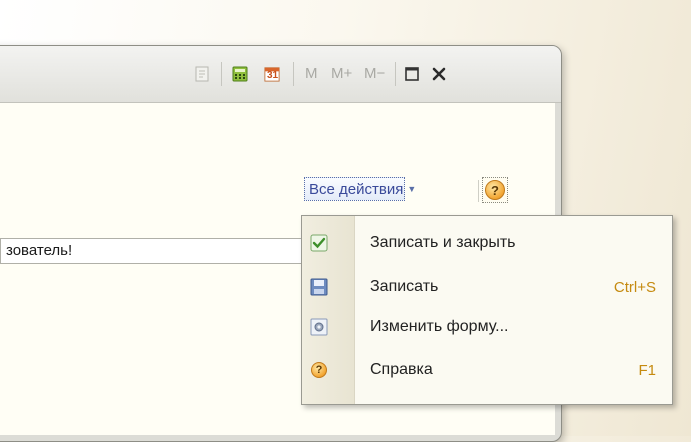  I want to click on command-bar-separator, so click(478, 191).